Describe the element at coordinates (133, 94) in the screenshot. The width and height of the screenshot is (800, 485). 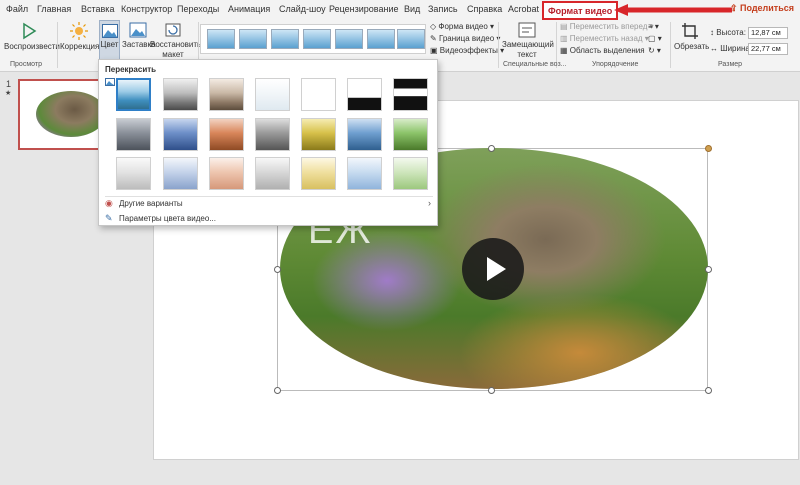
I see `recolor-option-none` at that location.